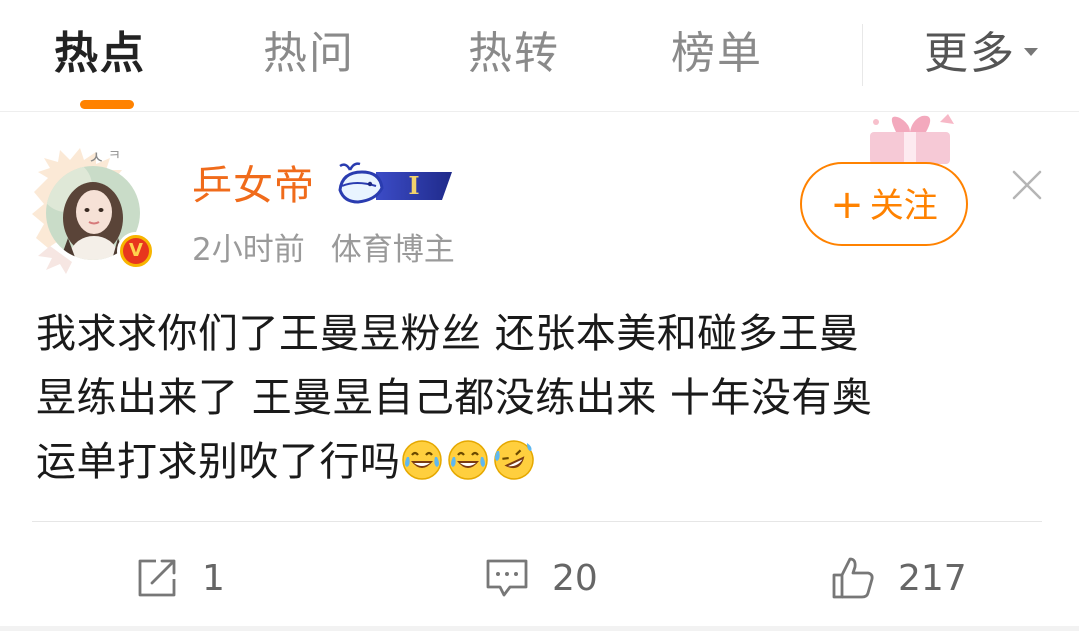  I want to click on caret-down-icon, so click(1031, 52).